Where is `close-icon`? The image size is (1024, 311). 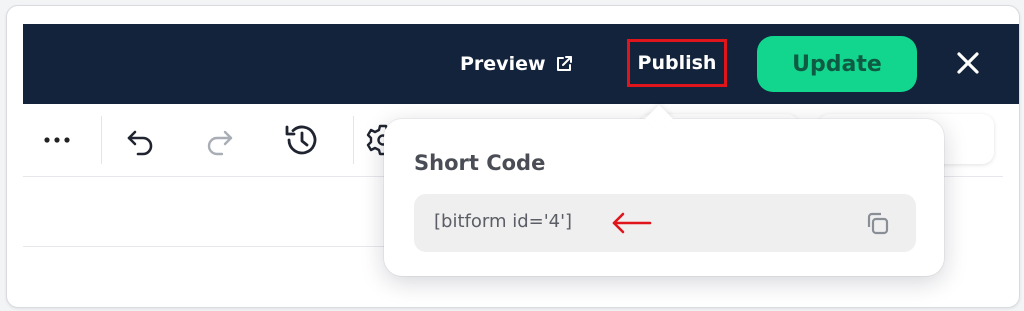 close-icon is located at coordinates (968, 63).